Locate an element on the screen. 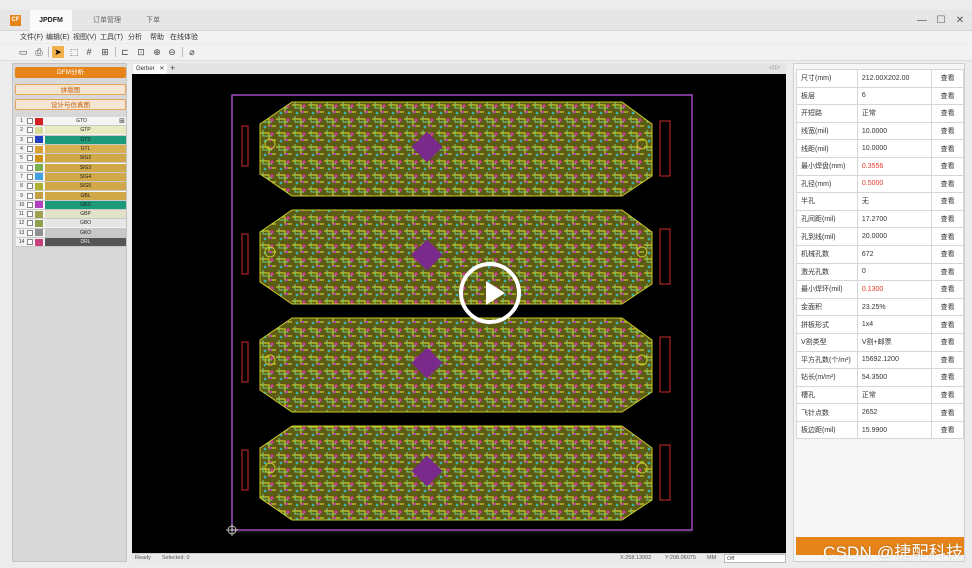 The image size is (972, 568). play-video-icon is located at coordinates (490, 293).